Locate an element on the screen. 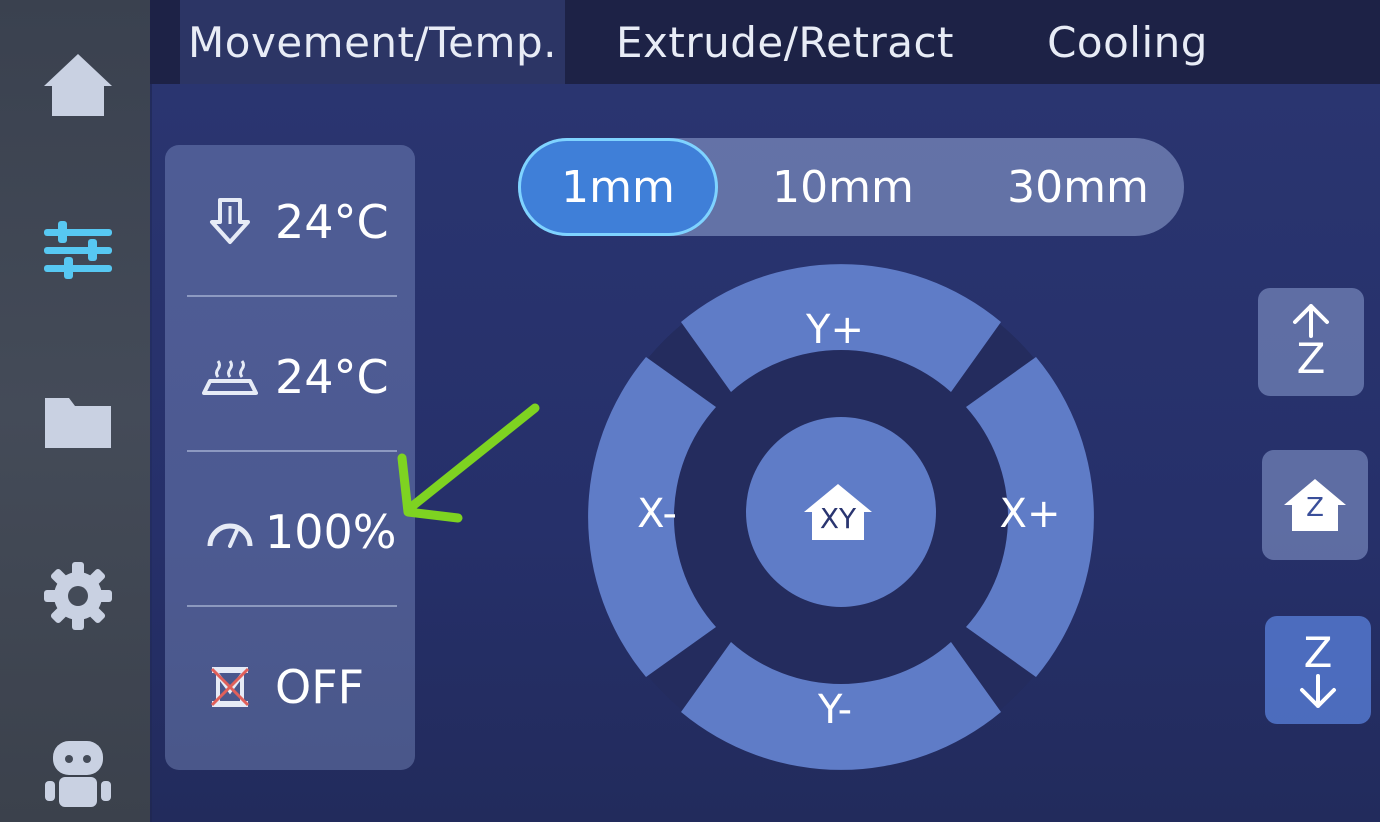  home-xy-label: XY is located at coordinates (838, 518).